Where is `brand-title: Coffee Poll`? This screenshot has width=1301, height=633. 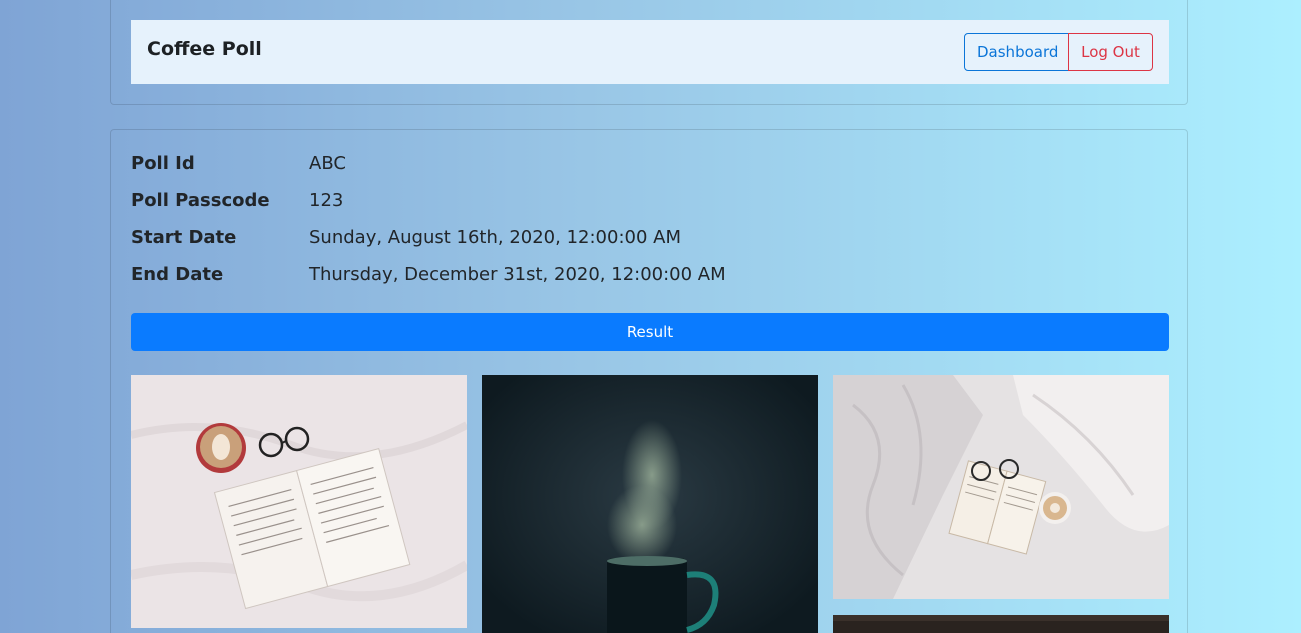 brand-title: Coffee Poll is located at coordinates (204, 49).